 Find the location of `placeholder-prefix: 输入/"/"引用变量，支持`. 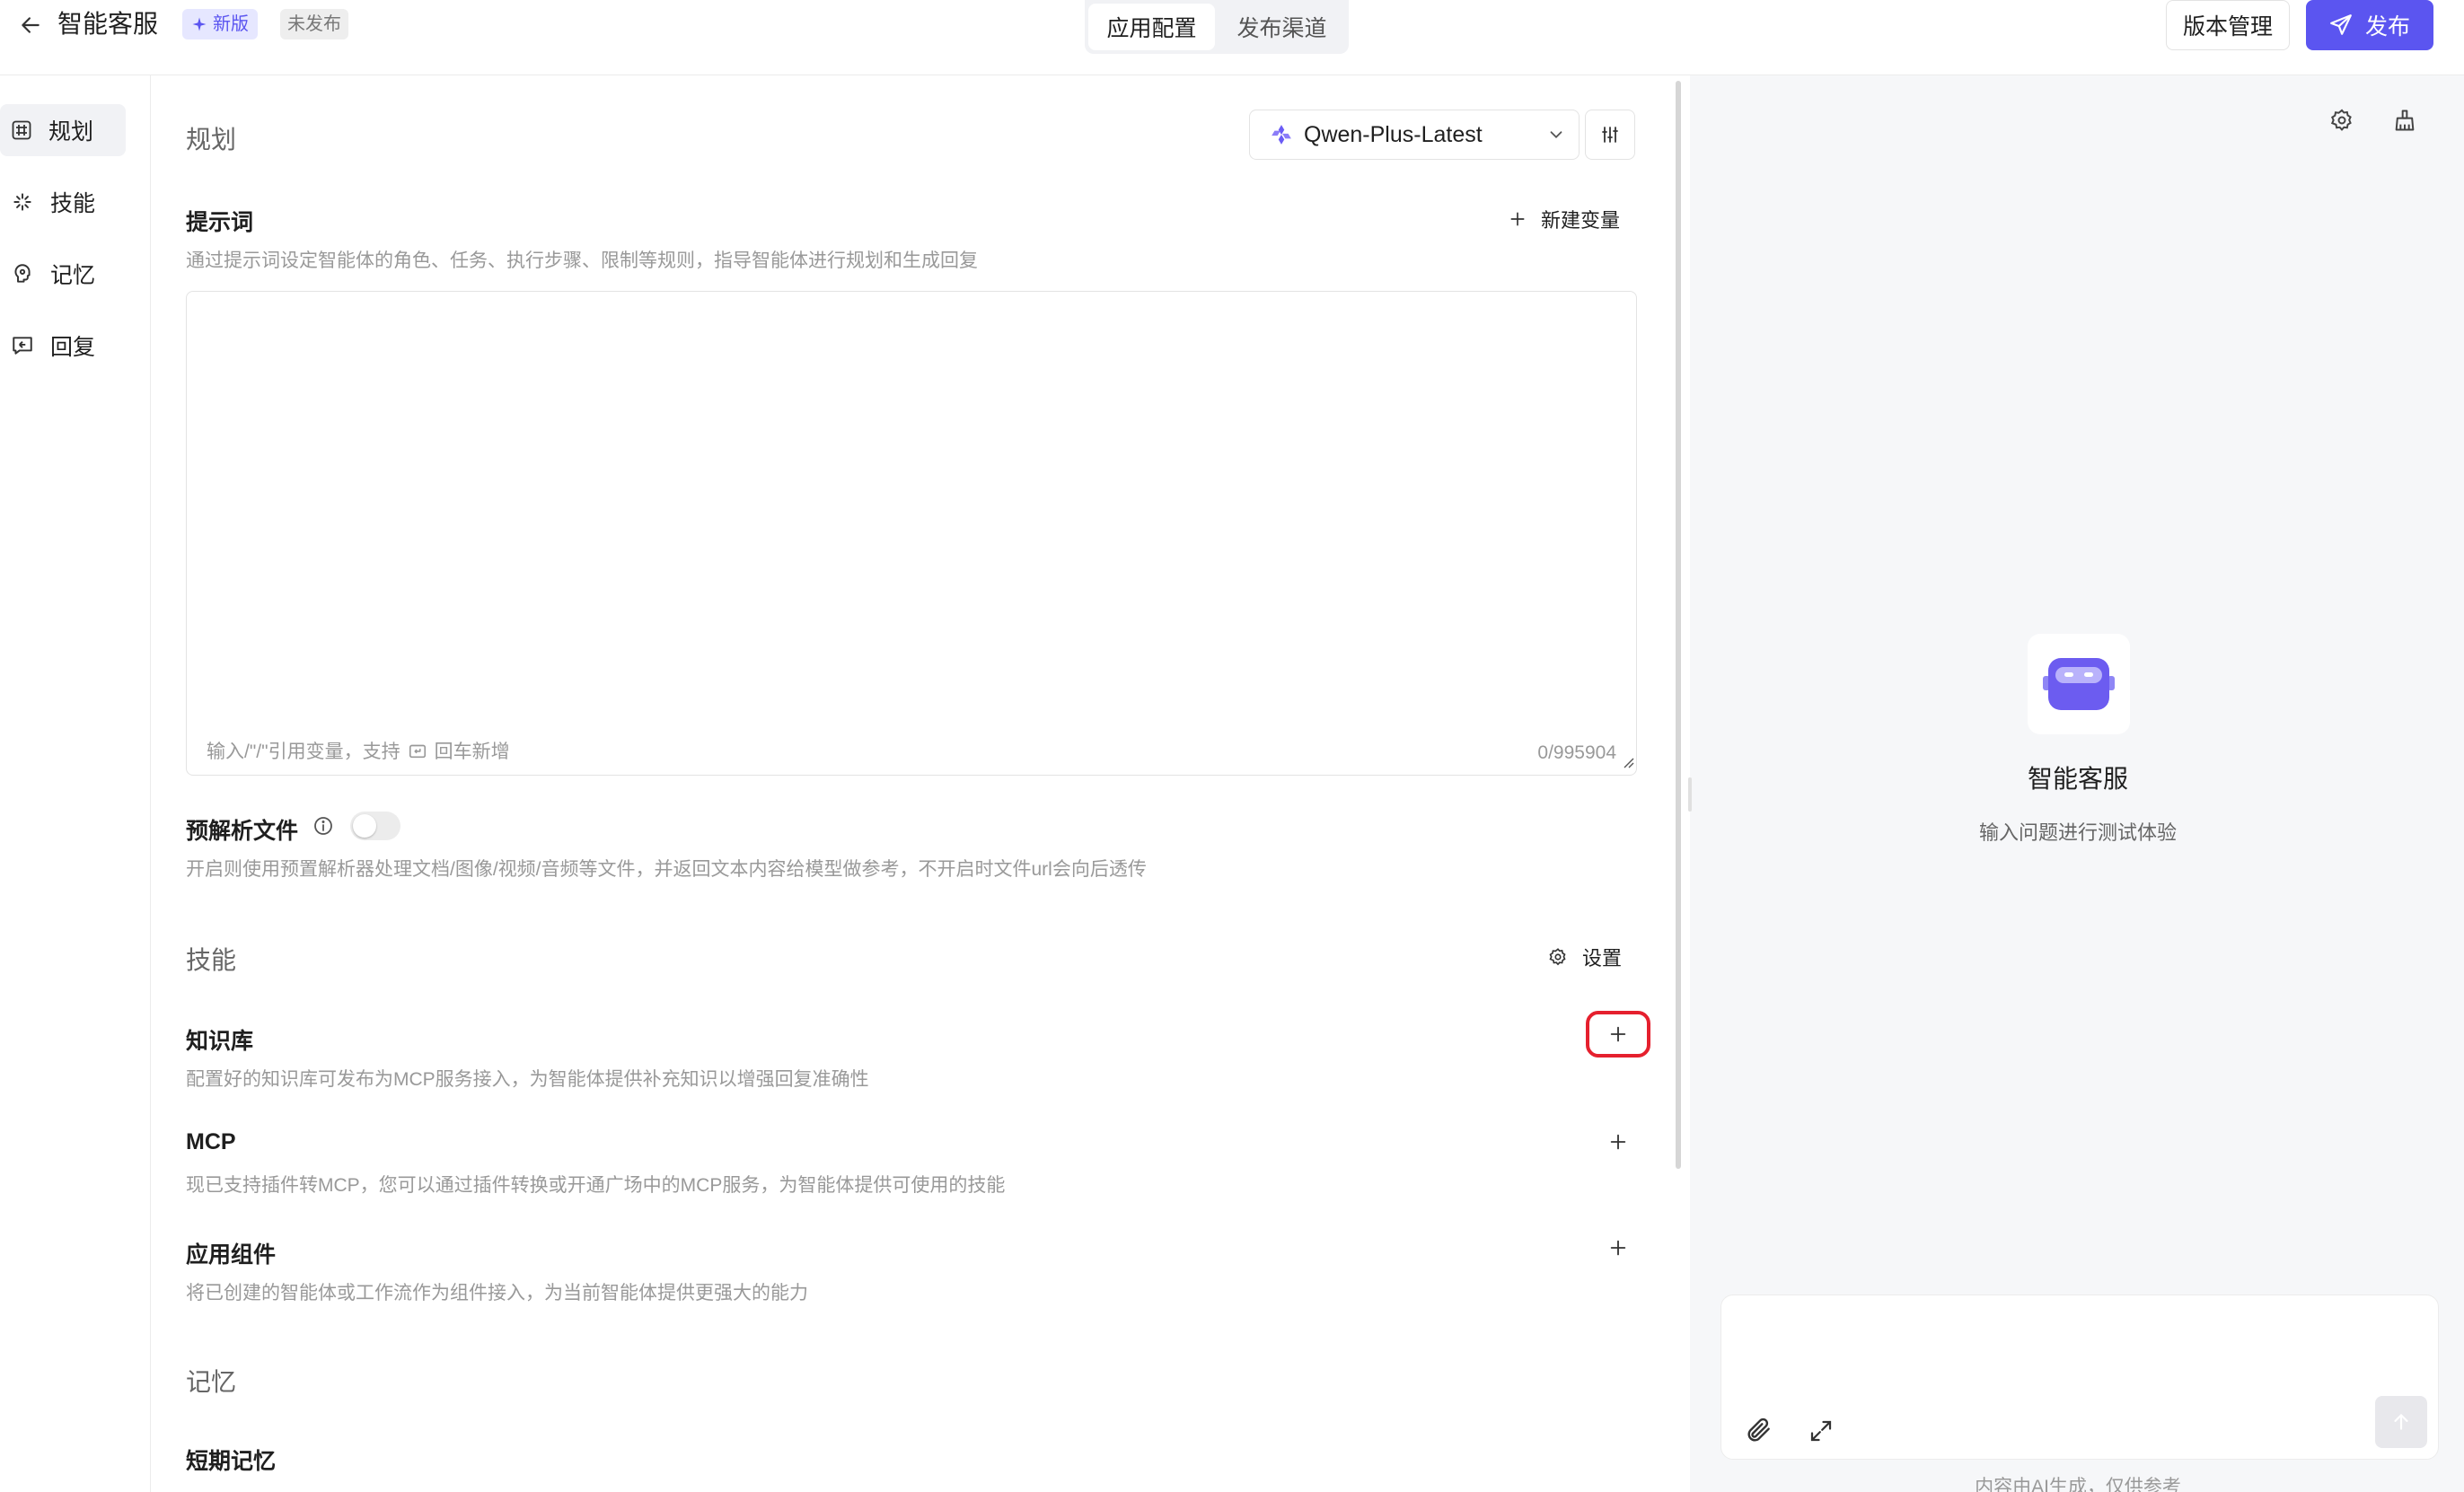

placeholder-prefix: 输入/"/"引用变量，支持 is located at coordinates (303, 752).